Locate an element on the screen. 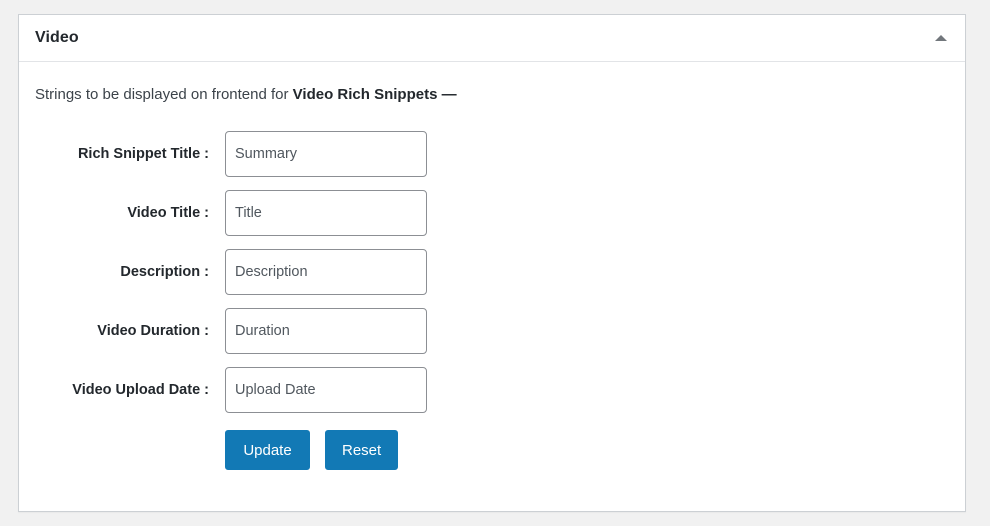 This screenshot has height=526, width=990. panel-title: Video is located at coordinates (57, 37).